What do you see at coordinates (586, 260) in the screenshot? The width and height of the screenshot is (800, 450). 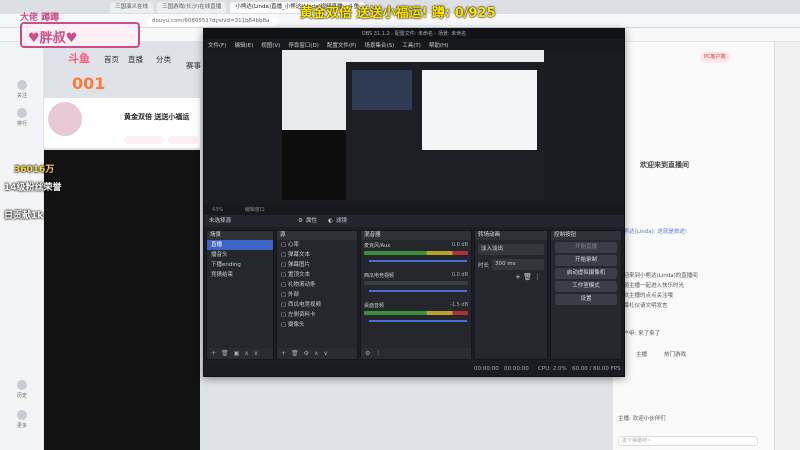 I see `start-recording-button: 开始录制` at bounding box center [586, 260].